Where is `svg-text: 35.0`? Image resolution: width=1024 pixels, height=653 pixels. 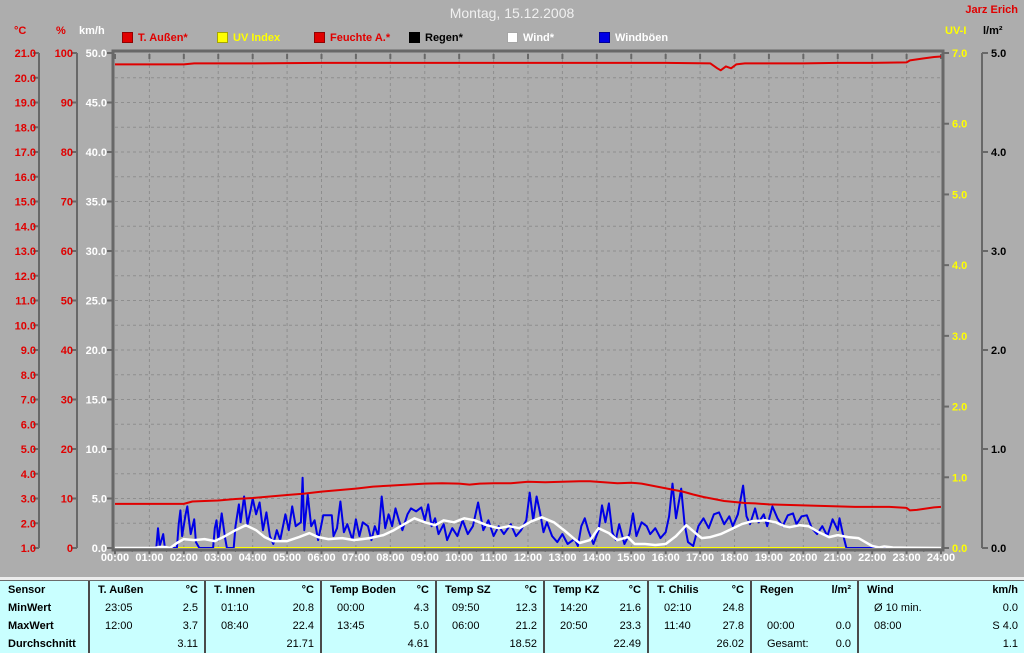 svg-text: 35.0 is located at coordinates (96, 203).